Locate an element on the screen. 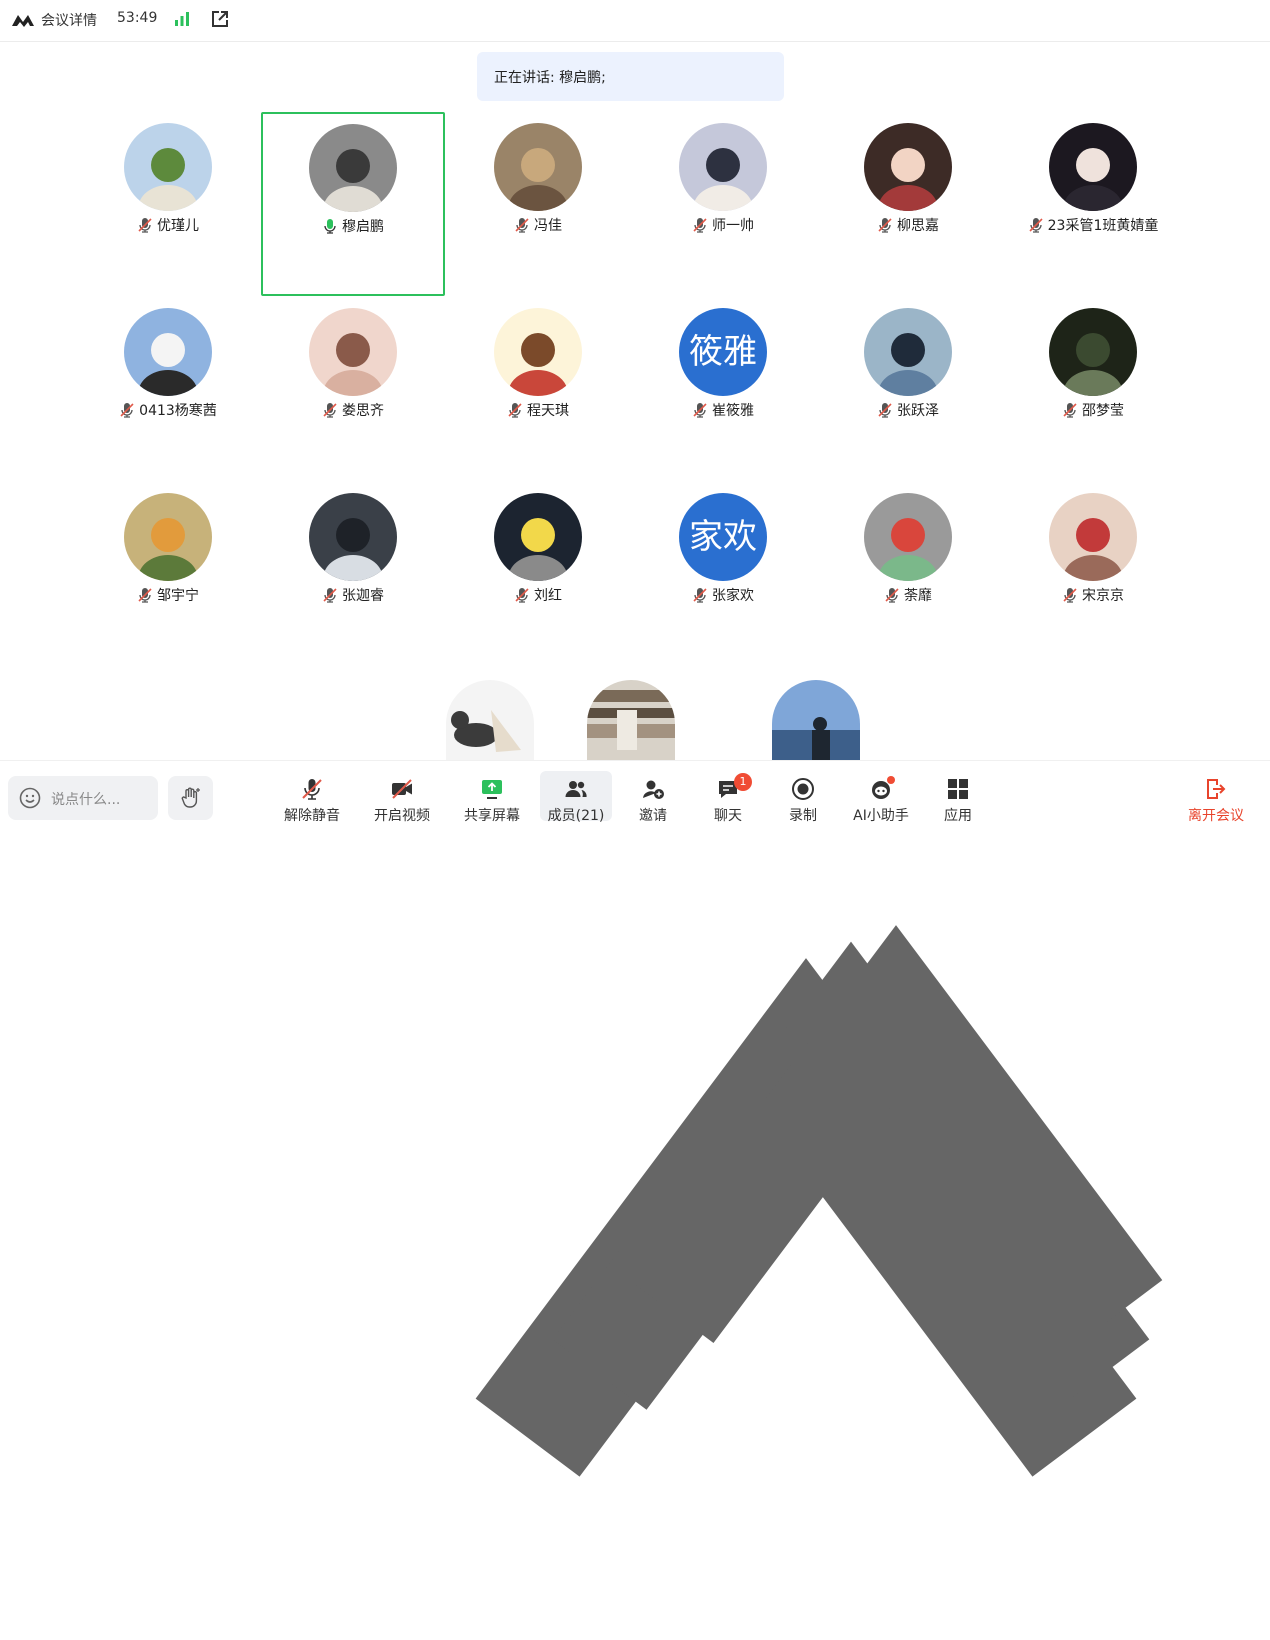 Image resolution: width=1270 pixels, height=1640 pixels. camera-off-icon is located at coordinates (402, 789).